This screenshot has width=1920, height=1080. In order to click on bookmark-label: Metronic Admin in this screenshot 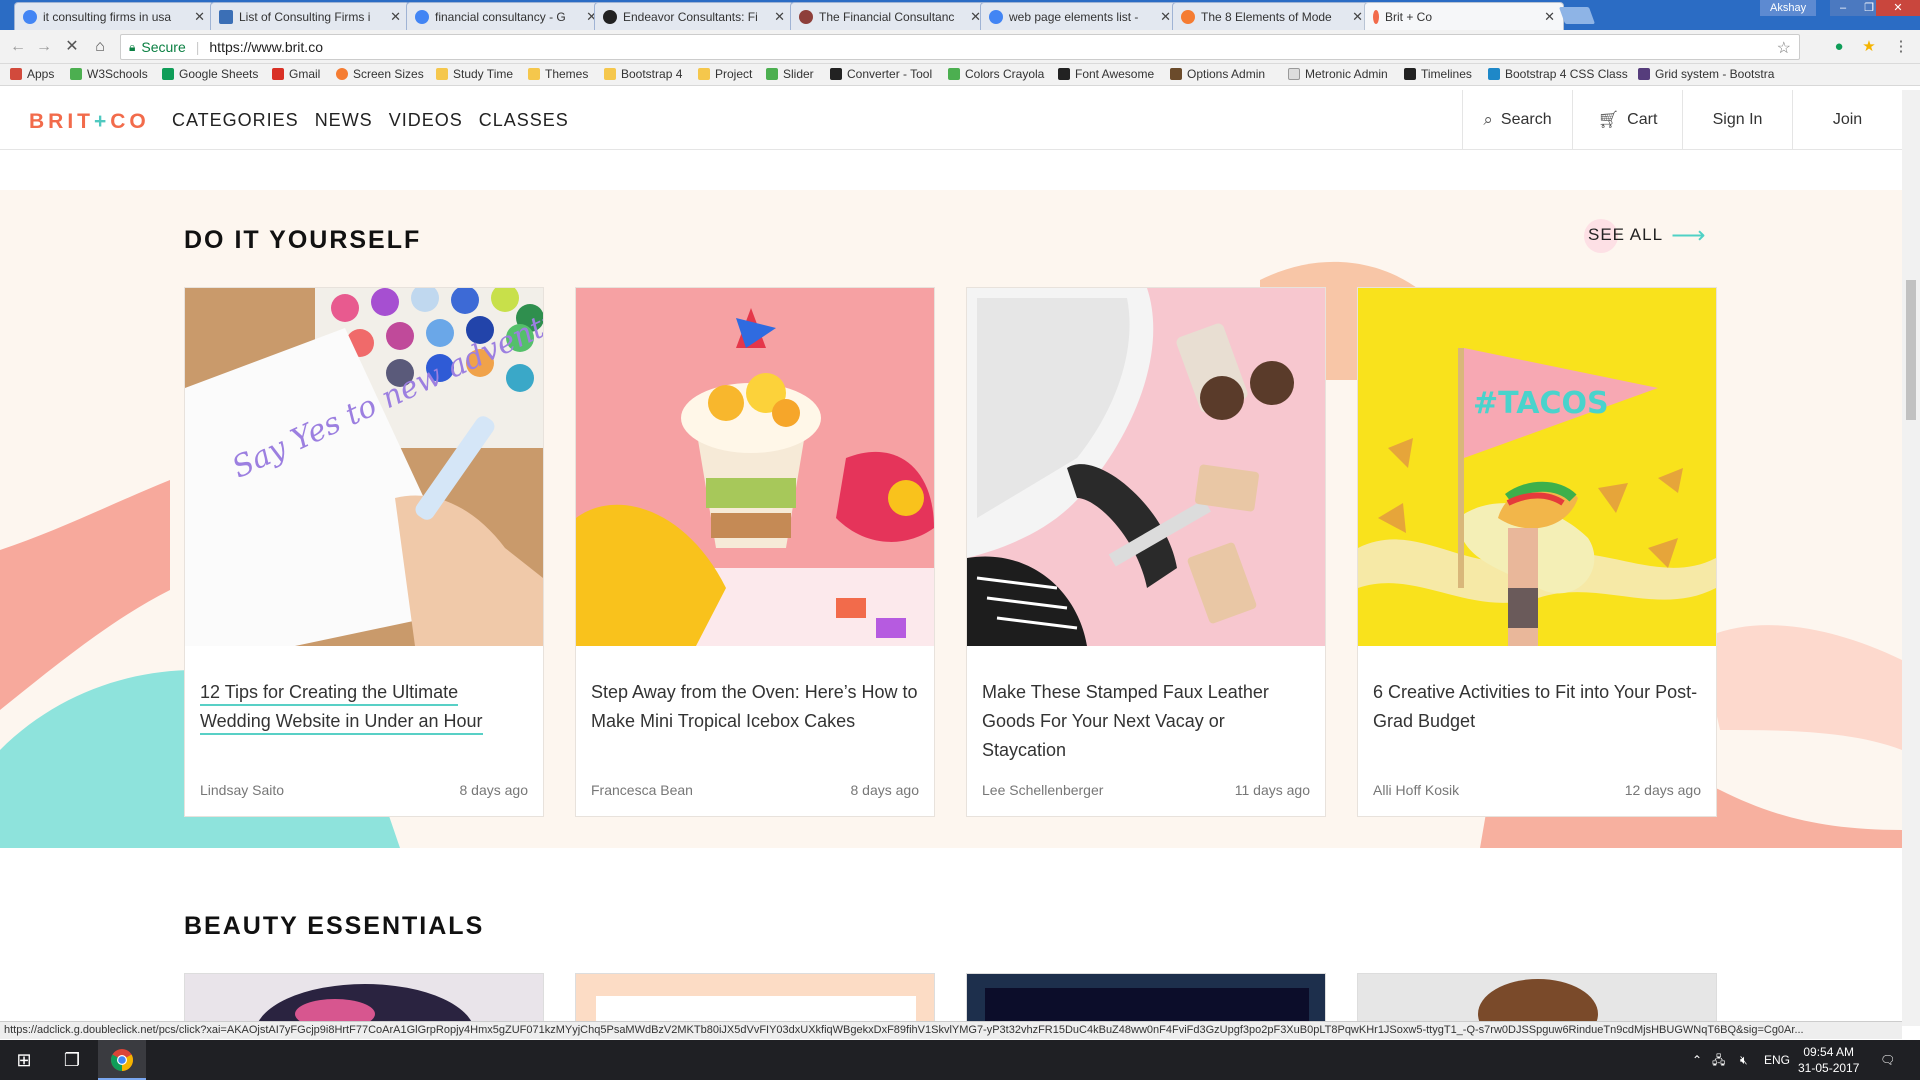, I will do `click(1346, 74)`.